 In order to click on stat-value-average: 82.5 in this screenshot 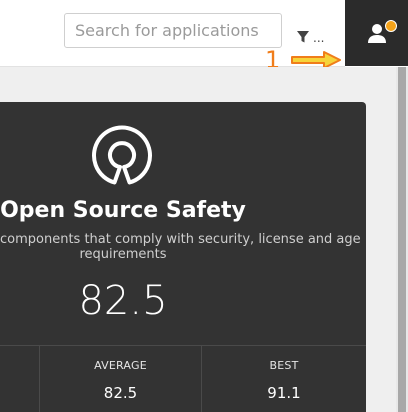, I will do `click(120, 393)`.